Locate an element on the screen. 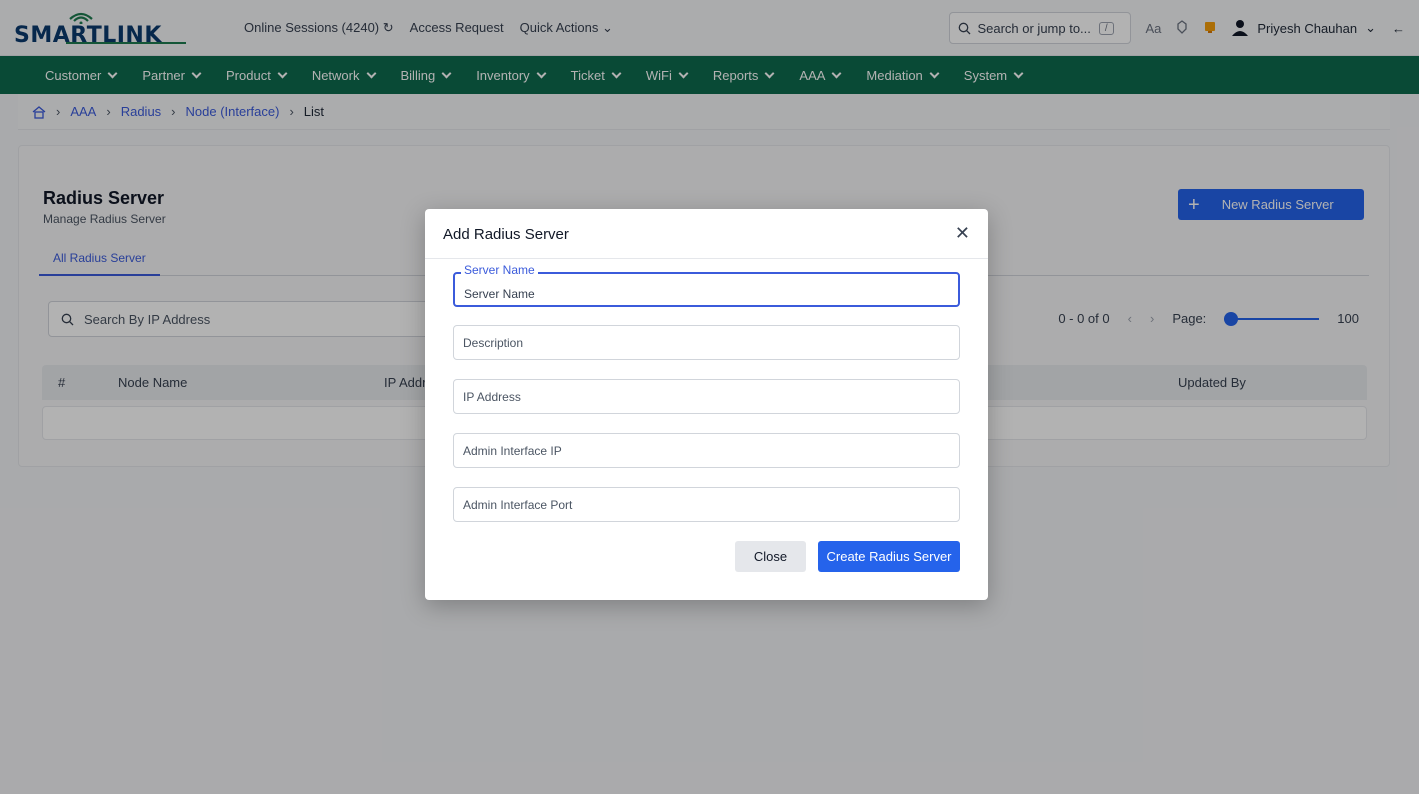  admin-interface-ip-placeholder: Admin Interface IP is located at coordinates (512, 450).